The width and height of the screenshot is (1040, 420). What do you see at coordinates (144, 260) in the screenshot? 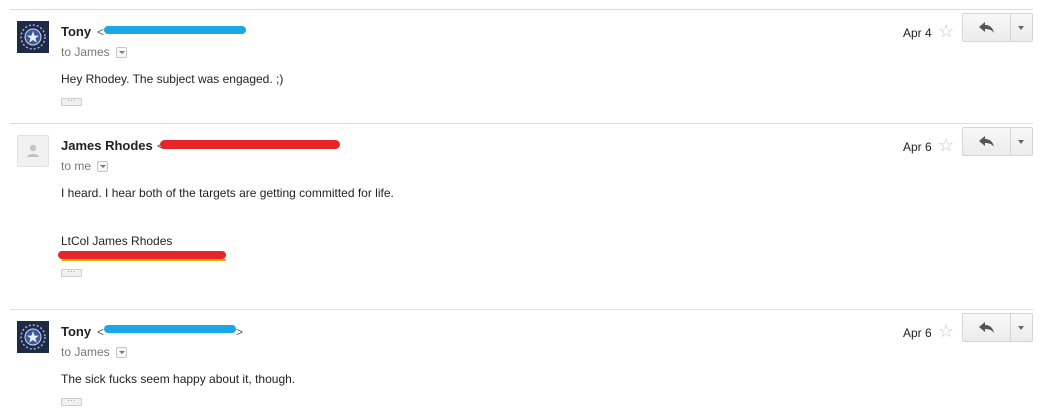
I see `signature-underline` at bounding box center [144, 260].